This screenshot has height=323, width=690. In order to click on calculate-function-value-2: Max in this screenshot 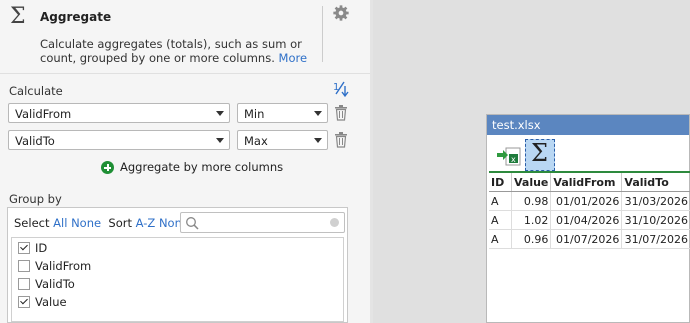, I will do `click(256, 141)`.